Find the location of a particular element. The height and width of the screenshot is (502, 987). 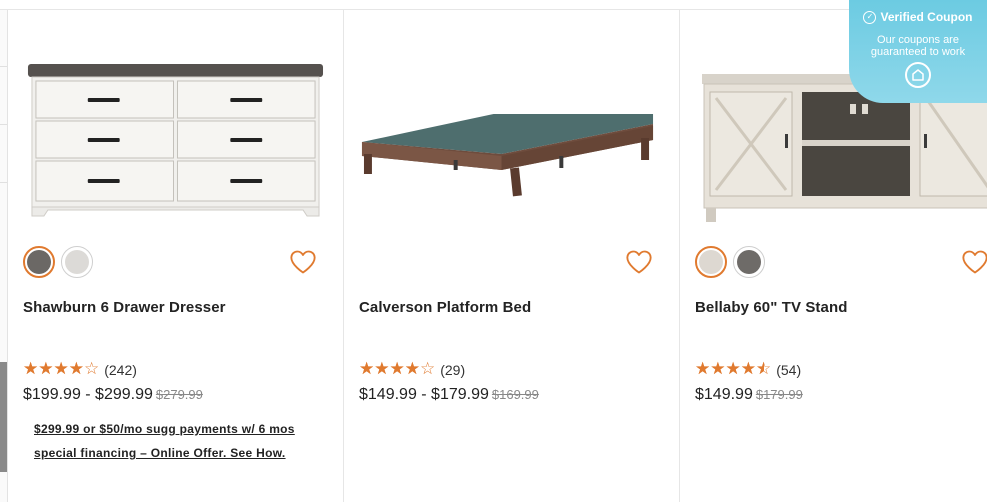

was-price: $279.99 is located at coordinates (179, 394).